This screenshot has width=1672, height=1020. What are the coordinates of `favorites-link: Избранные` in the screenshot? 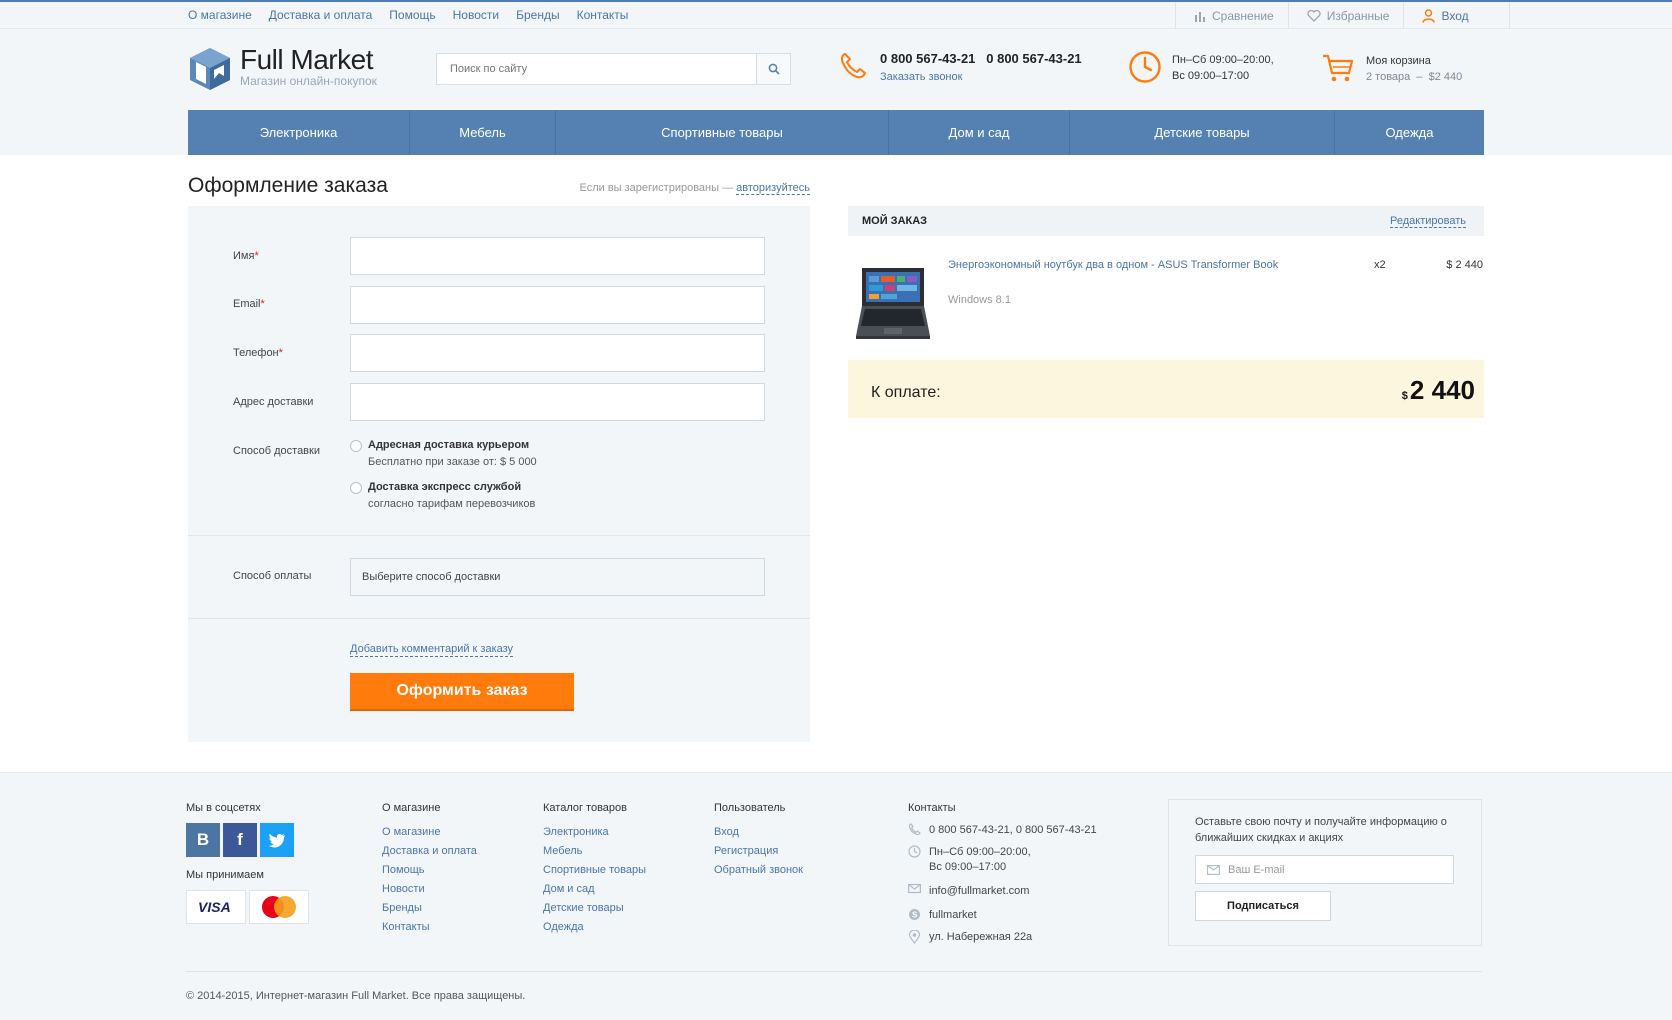 It's located at (1345, 15).